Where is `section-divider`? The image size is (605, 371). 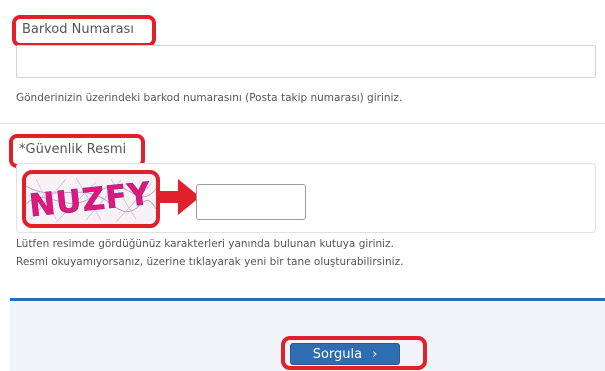
section-divider is located at coordinates (302, 123).